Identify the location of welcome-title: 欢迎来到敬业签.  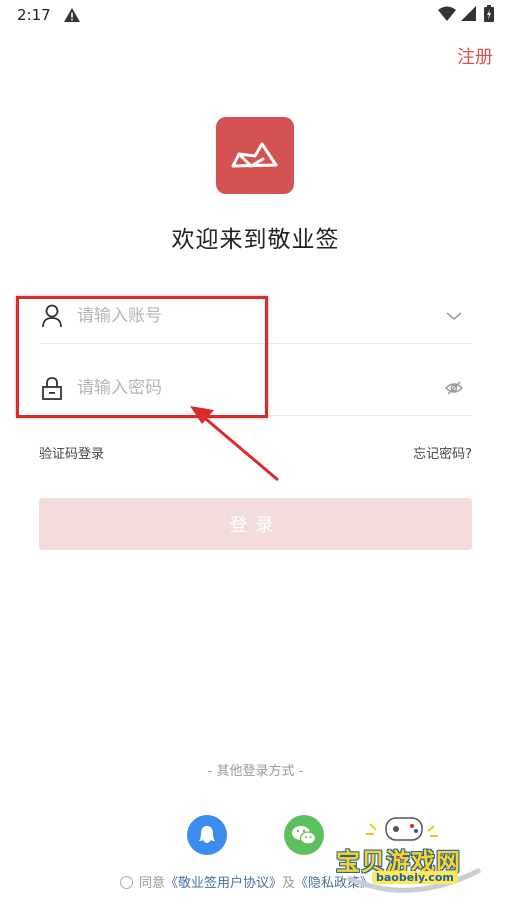
(255, 240).